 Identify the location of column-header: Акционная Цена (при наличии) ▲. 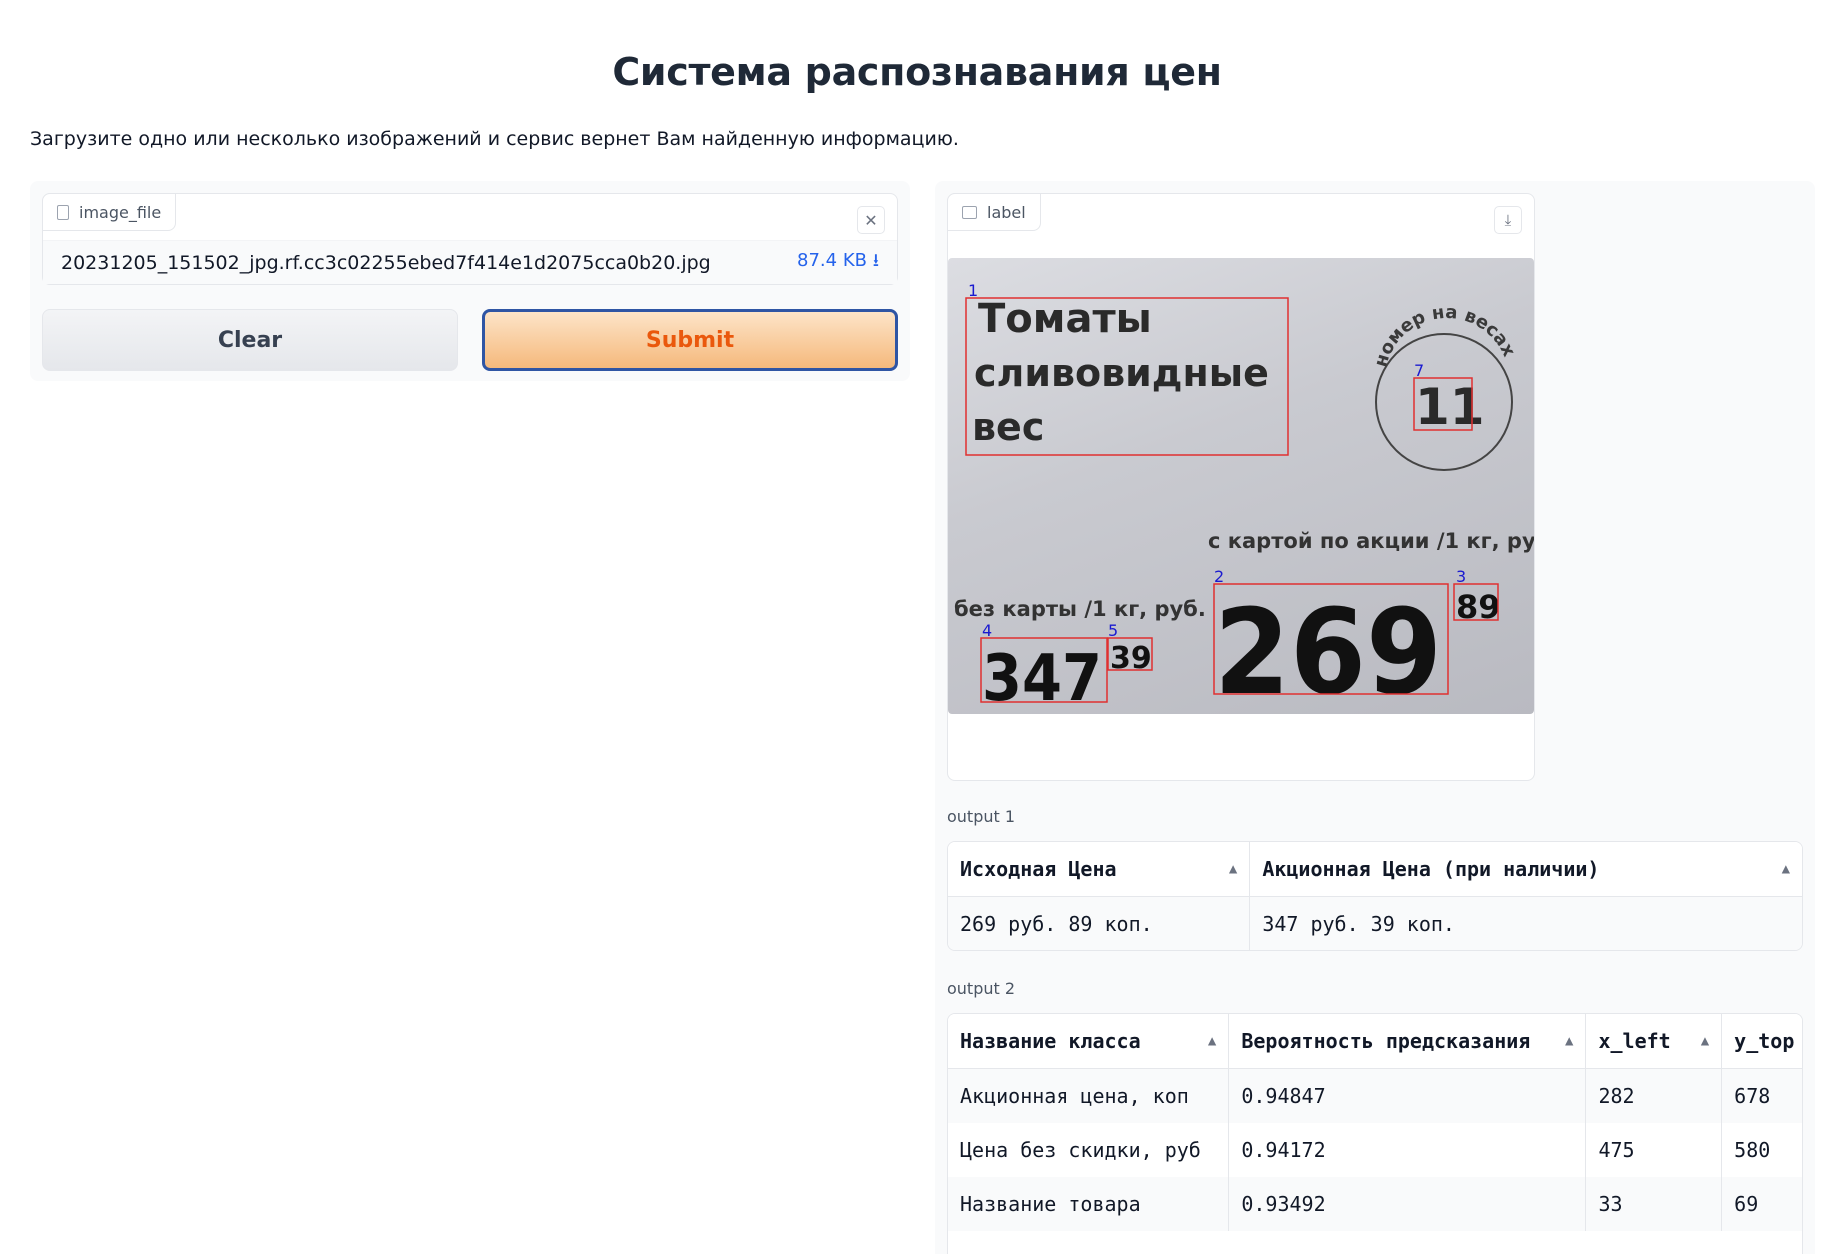
(1526, 869).